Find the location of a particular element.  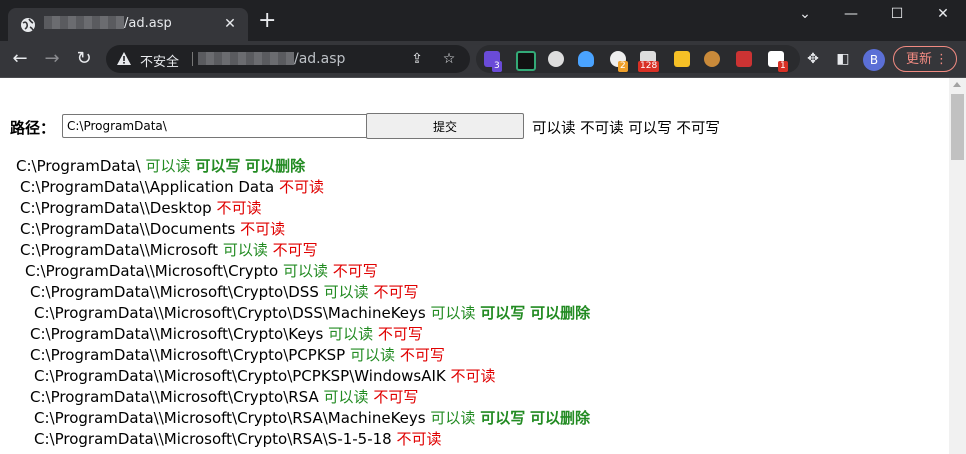

reload-icon: ↻ is located at coordinates (84, 59).